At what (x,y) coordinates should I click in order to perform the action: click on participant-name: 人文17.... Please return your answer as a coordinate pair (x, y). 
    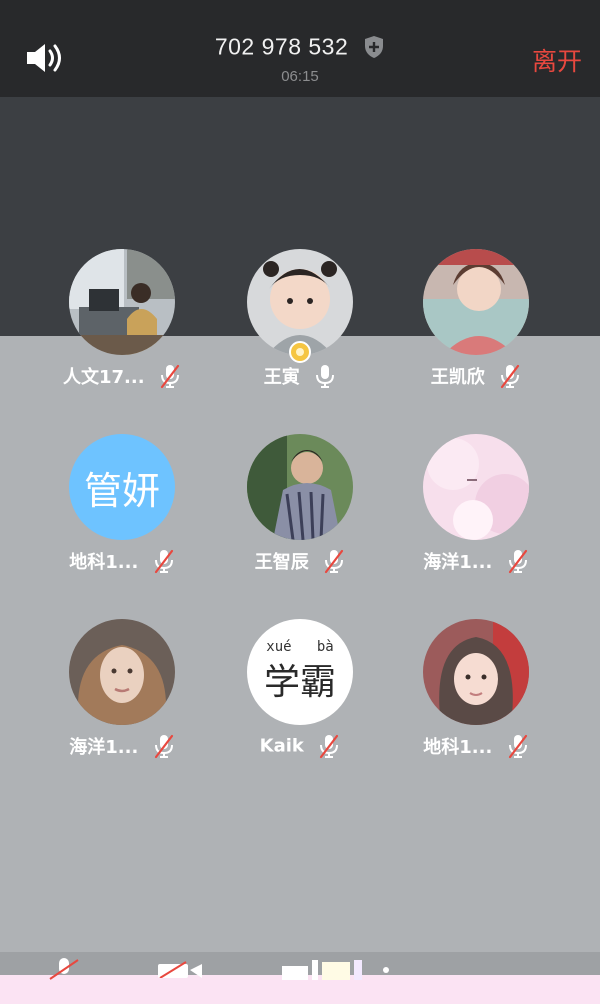
    Looking at the image, I should click on (103, 377).